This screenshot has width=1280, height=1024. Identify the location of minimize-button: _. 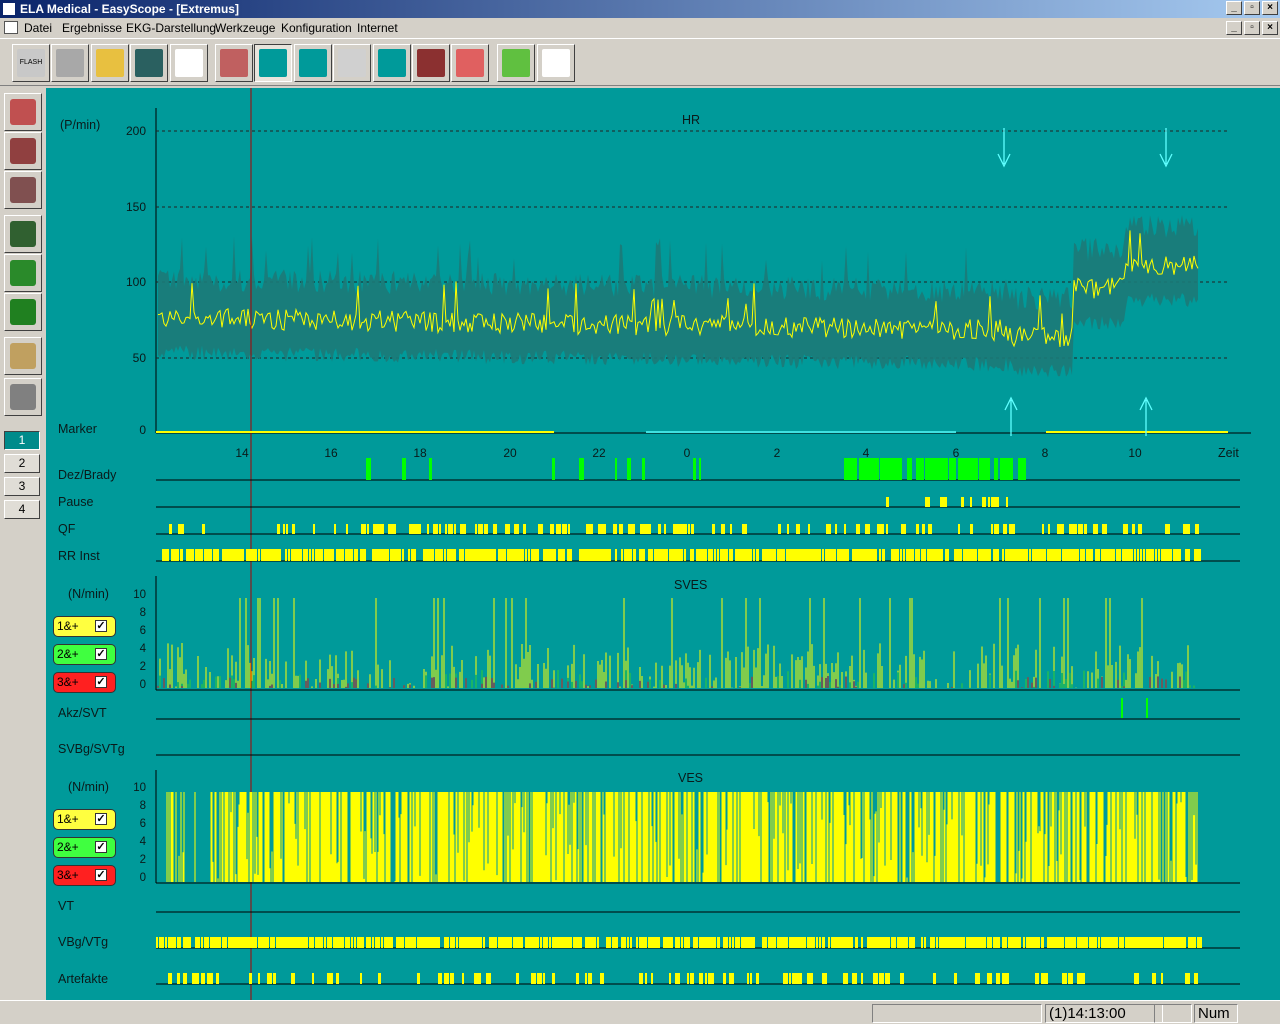
(1234, 8).